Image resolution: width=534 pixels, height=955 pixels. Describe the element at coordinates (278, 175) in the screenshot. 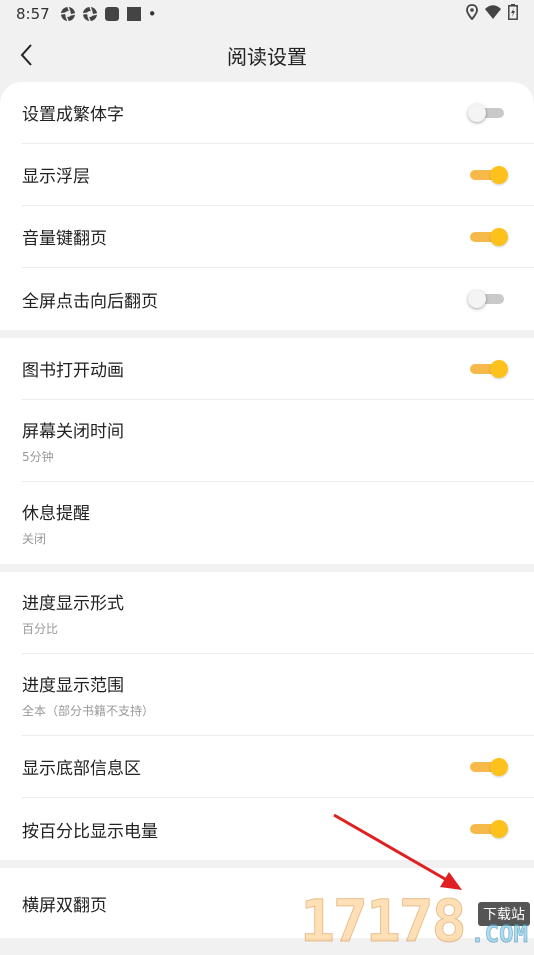

I see `setting-show-overlay: 显示浮层` at that location.